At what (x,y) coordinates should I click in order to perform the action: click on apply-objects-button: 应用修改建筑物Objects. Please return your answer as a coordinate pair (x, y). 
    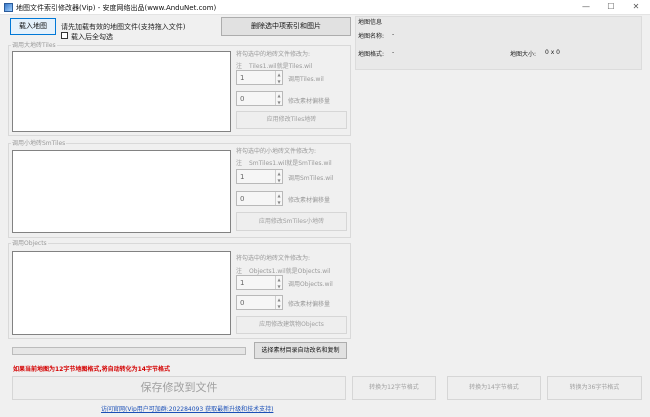
    Looking at the image, I should click on (291, 325).